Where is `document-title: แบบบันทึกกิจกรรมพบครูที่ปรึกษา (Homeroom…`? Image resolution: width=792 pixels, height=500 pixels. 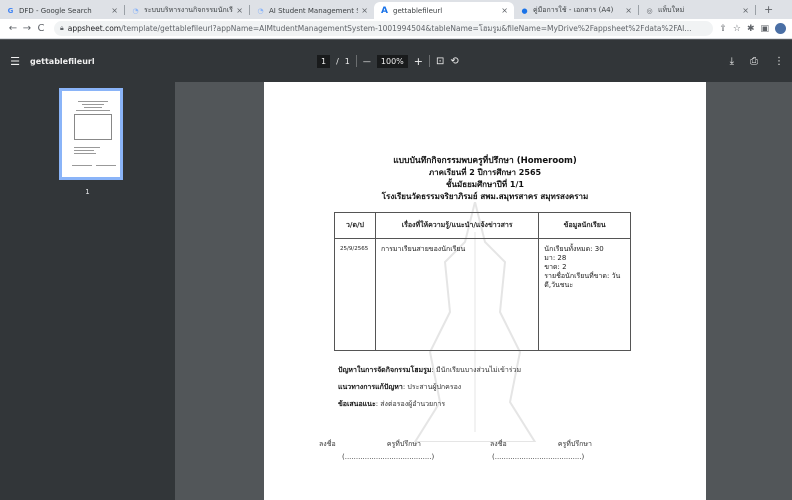
document-title: แบบบันทึกกิจกรรมพบครูที่ปรึกษา (Homeroom… is located at coordinates (485, 161).